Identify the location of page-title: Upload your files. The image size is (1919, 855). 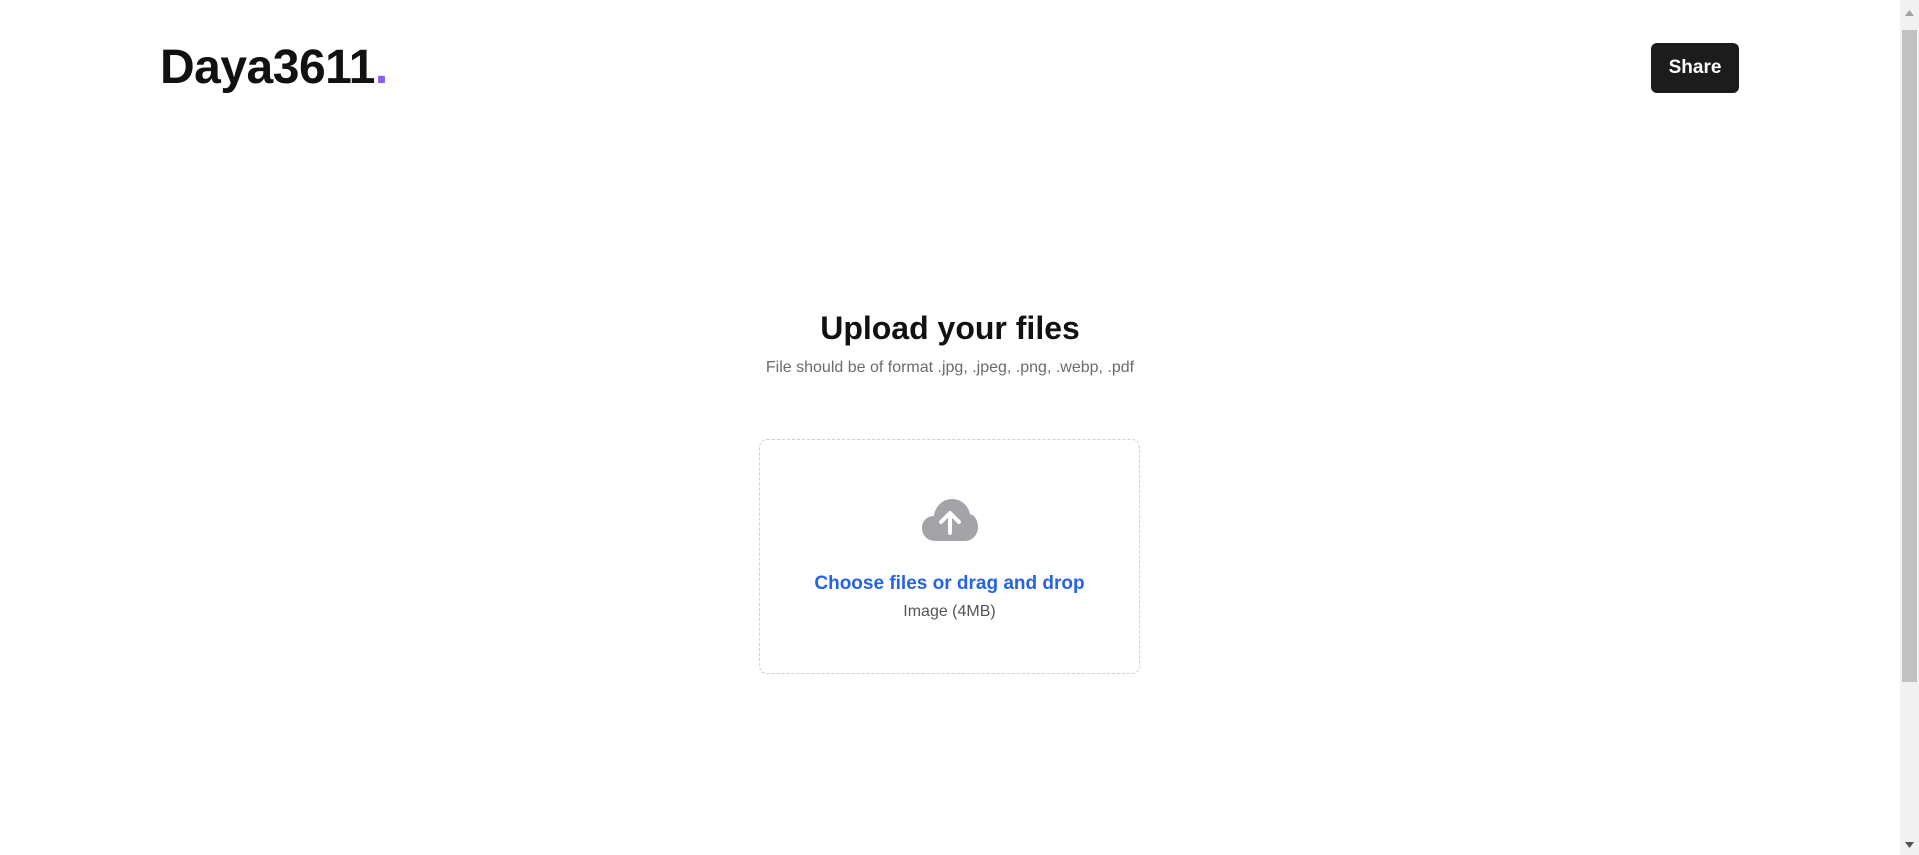
(950, 328).